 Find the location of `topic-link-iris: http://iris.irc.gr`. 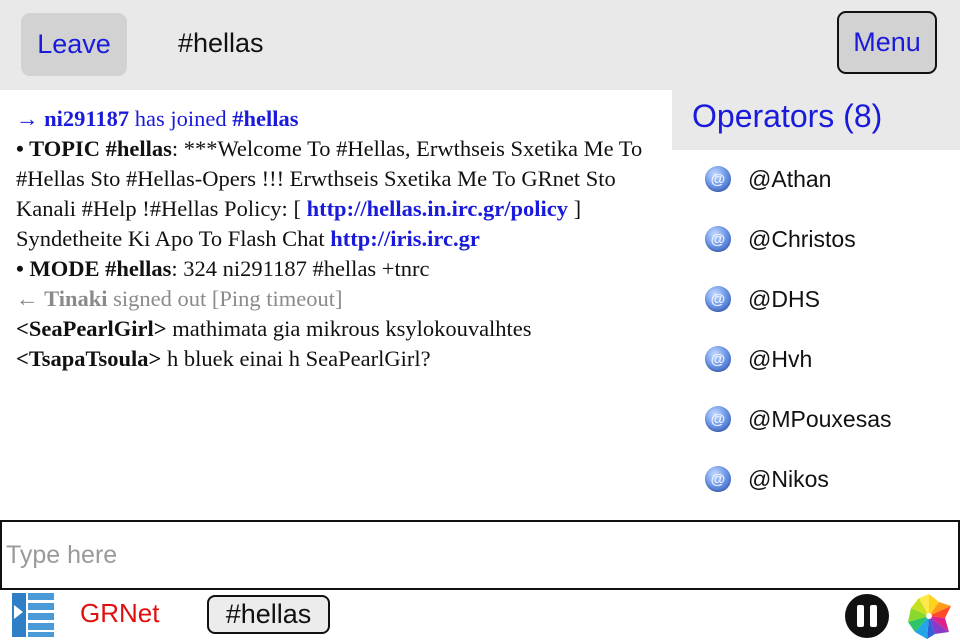

topic-link-iris: http://iris.irc.gr is located at coordinates (405, 238).